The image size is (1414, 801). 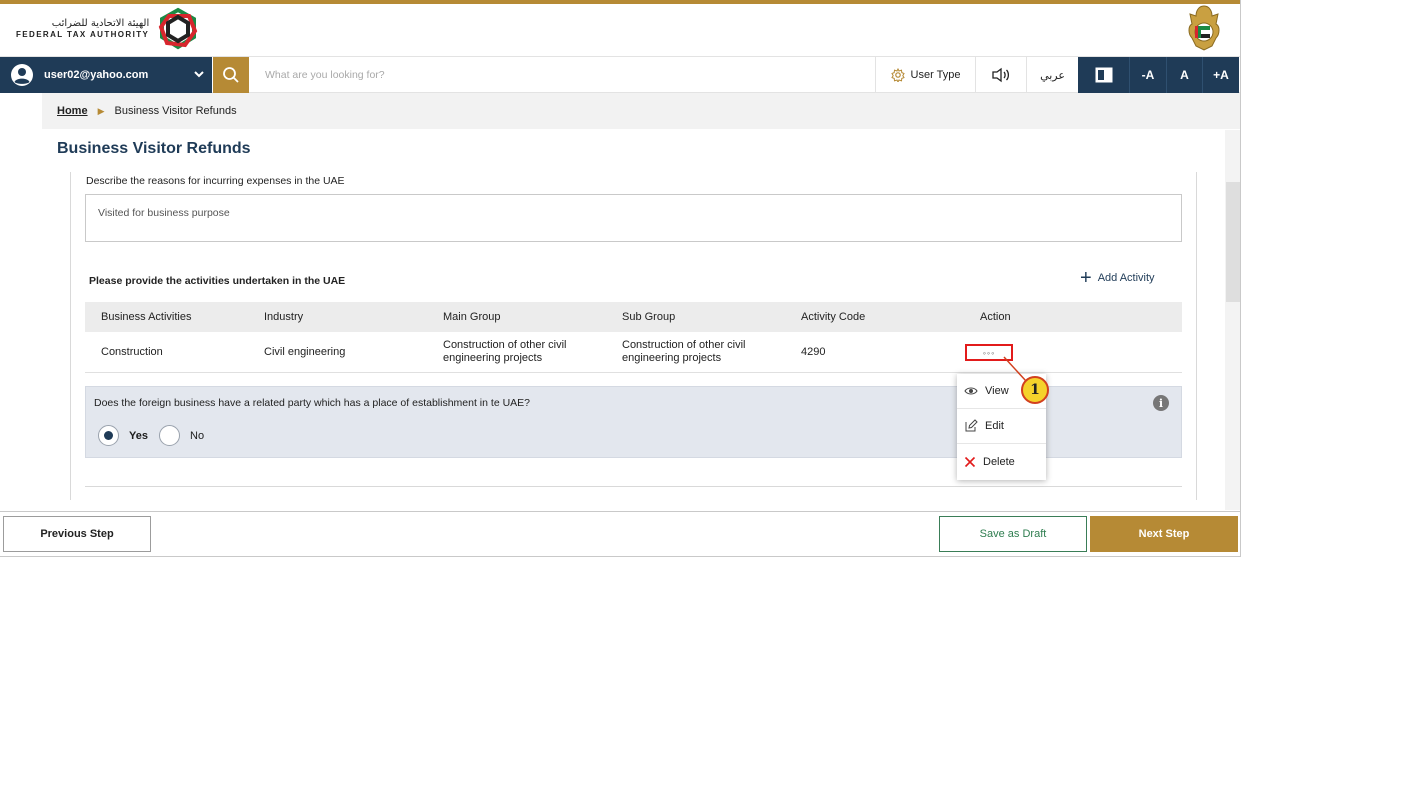 I want to click on logo-arabic-text: الهيئة الاتحادية للضرائب, so click(x=100, y=24).